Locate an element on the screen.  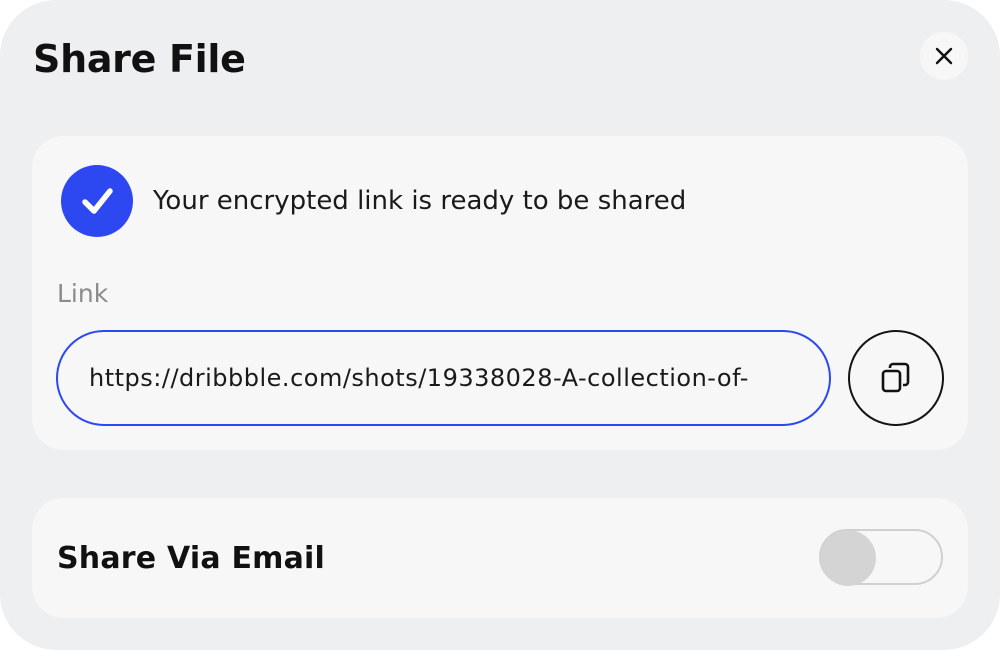
close-icon is located at coordinates (944, 56).